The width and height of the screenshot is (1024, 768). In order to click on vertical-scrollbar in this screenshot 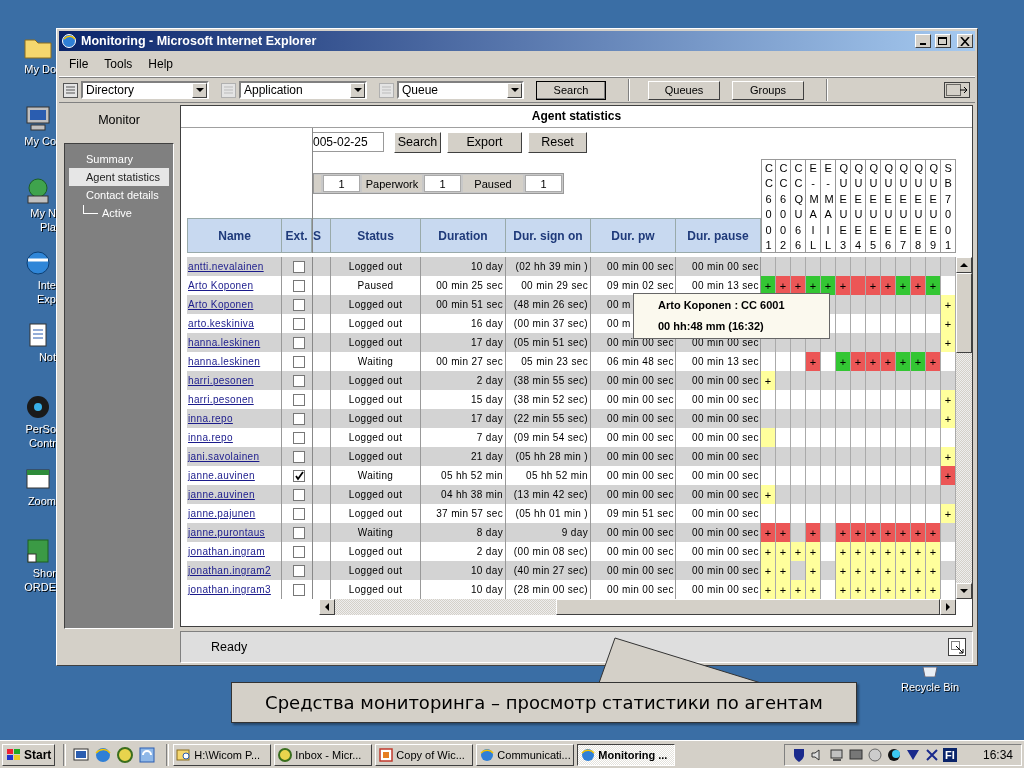, I will do `click(964, 428)`.